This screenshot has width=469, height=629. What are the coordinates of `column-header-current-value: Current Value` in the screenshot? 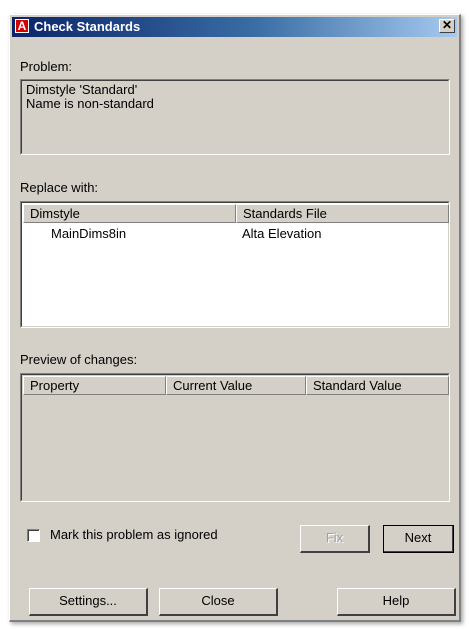 It's located at (236, 385).